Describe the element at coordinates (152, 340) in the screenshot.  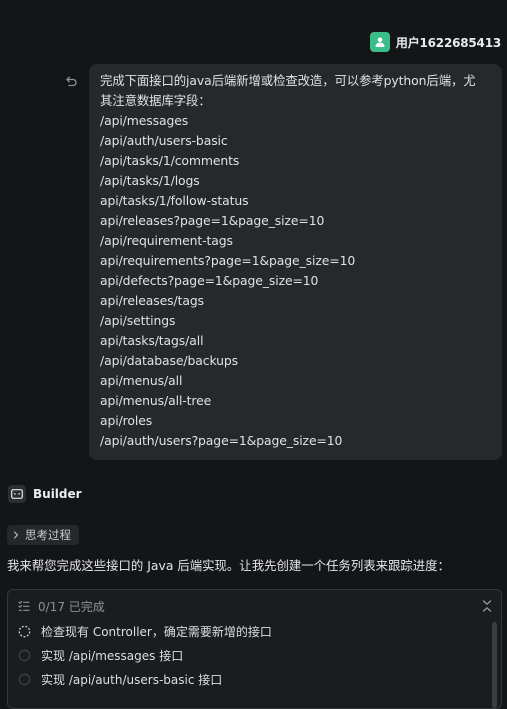
I see `message-line: api/tasks/tags/all` at that location.